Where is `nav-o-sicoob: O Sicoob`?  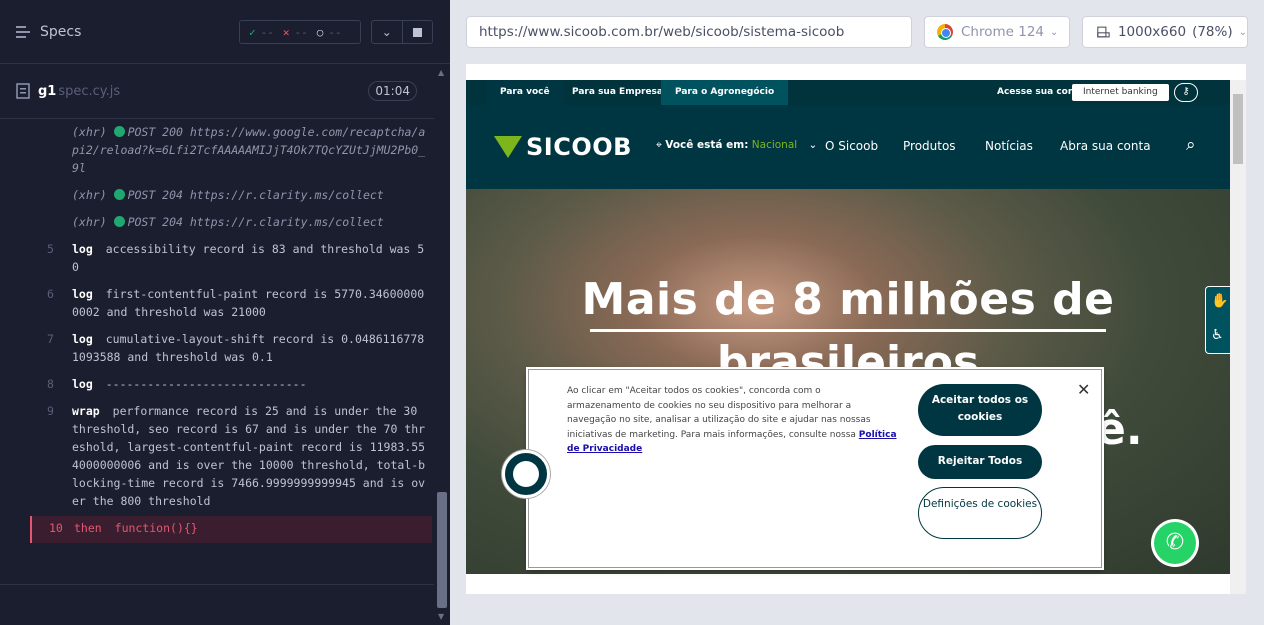 nav-o-sicoob: O Sicoob is located at coordinates (851, 146).